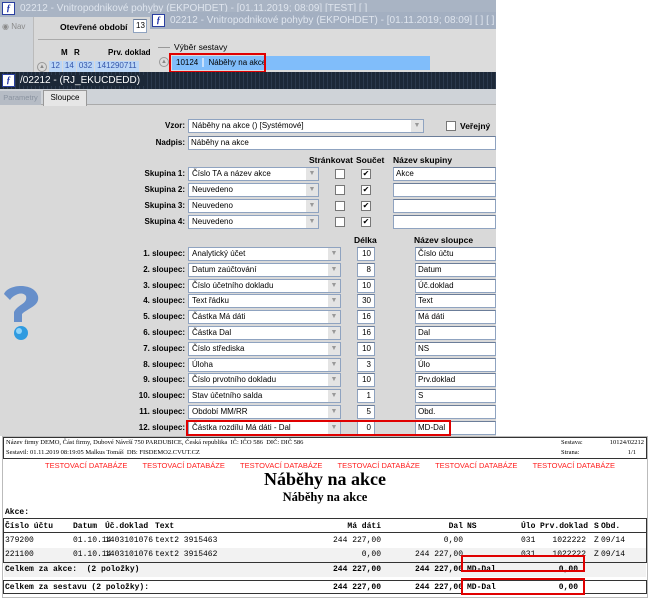  Describe the element at coordinates (455, 364) in the screenshot. I see `column-name-input: Úlo` at that location.